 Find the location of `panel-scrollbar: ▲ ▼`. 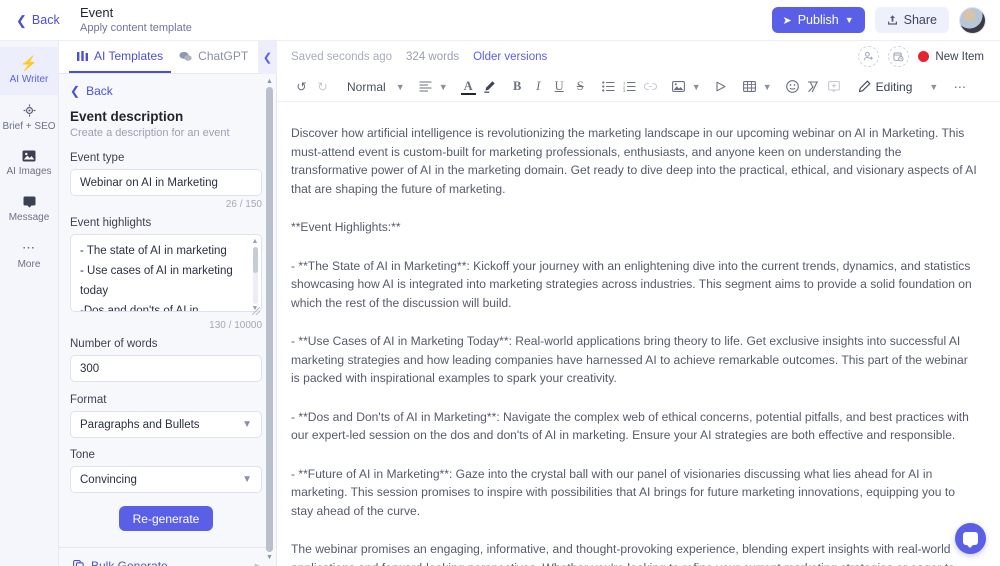

panel-scrollbar: ▲ ▼ is located at coordinates (269, 319).